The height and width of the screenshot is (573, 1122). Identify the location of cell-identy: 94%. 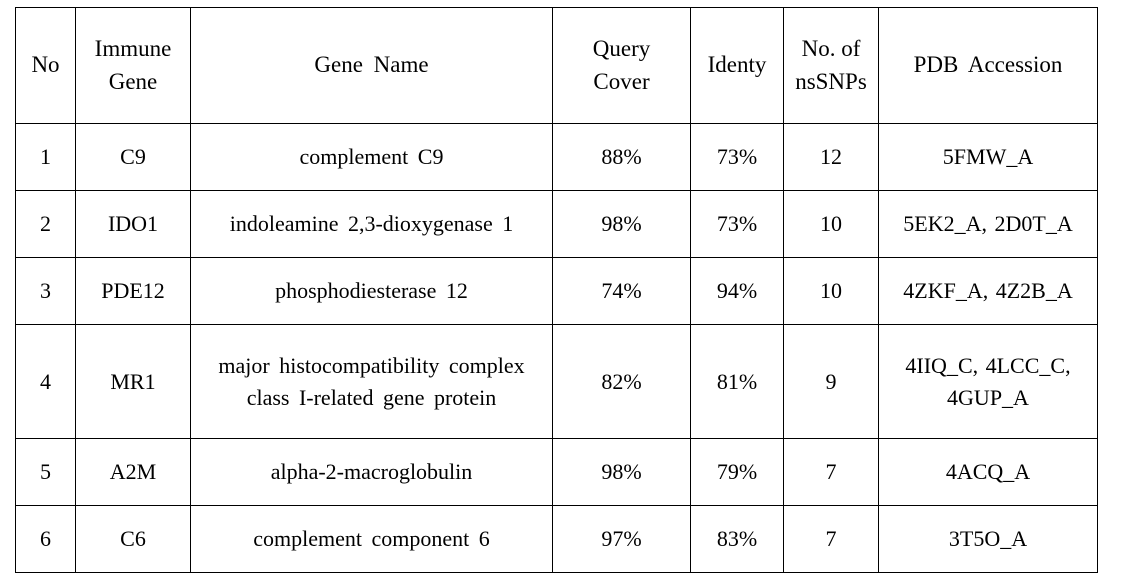
(737, 291).